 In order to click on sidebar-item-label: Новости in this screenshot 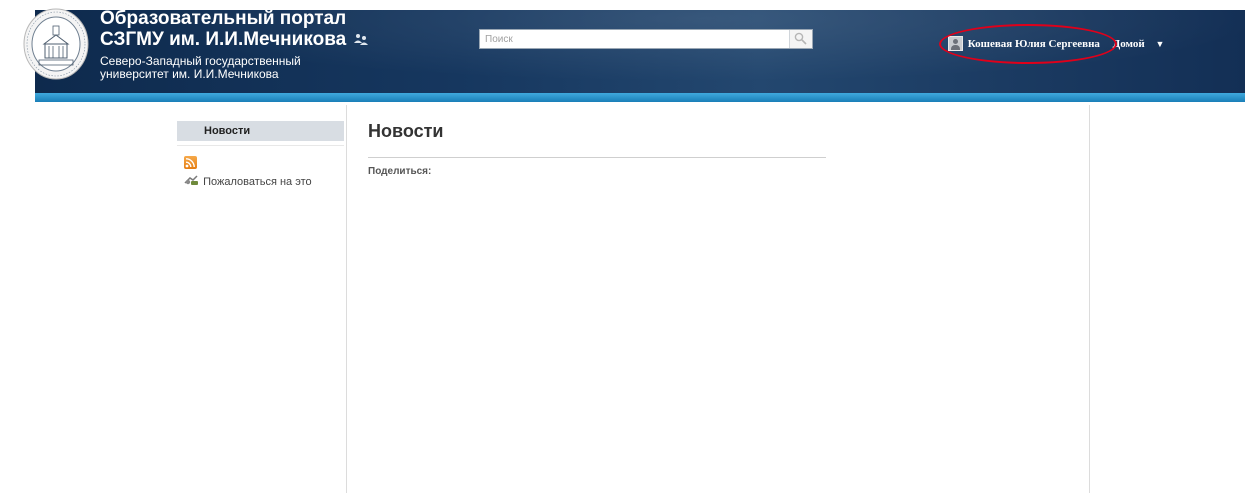, I will do `click(227, 131)`.